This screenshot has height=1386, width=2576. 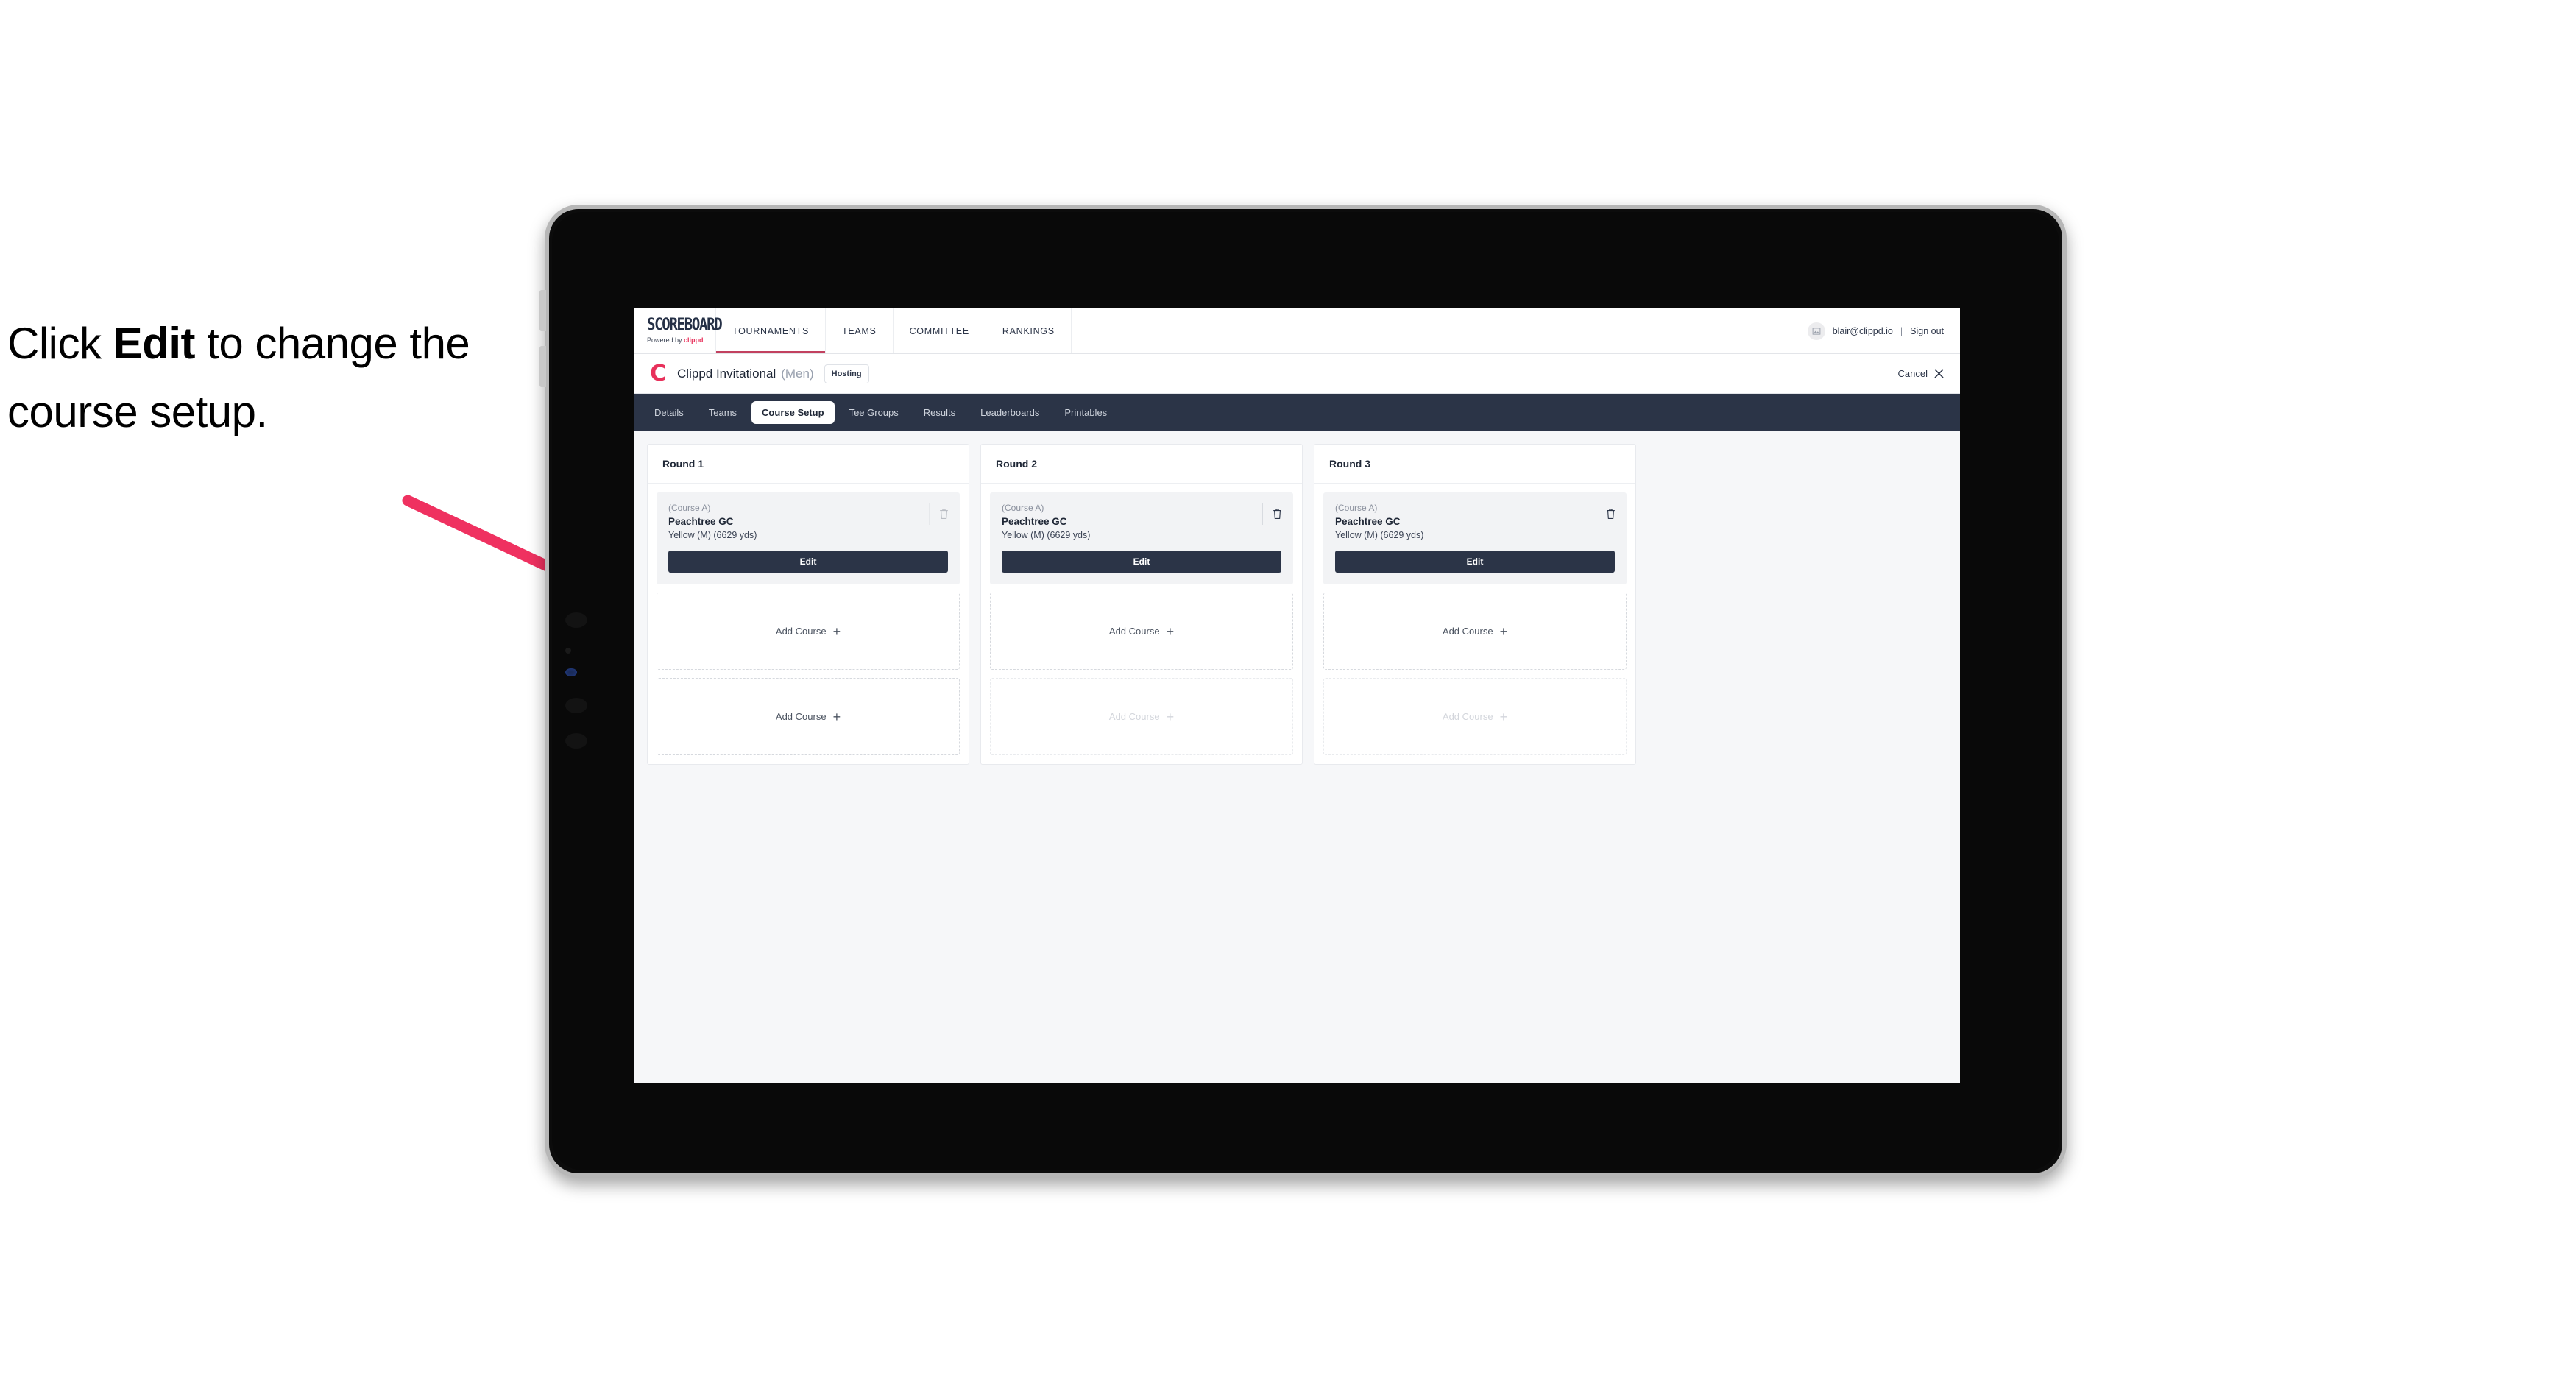 I want to click on cancel-label: Cancel, so click(x=1913, y=373).